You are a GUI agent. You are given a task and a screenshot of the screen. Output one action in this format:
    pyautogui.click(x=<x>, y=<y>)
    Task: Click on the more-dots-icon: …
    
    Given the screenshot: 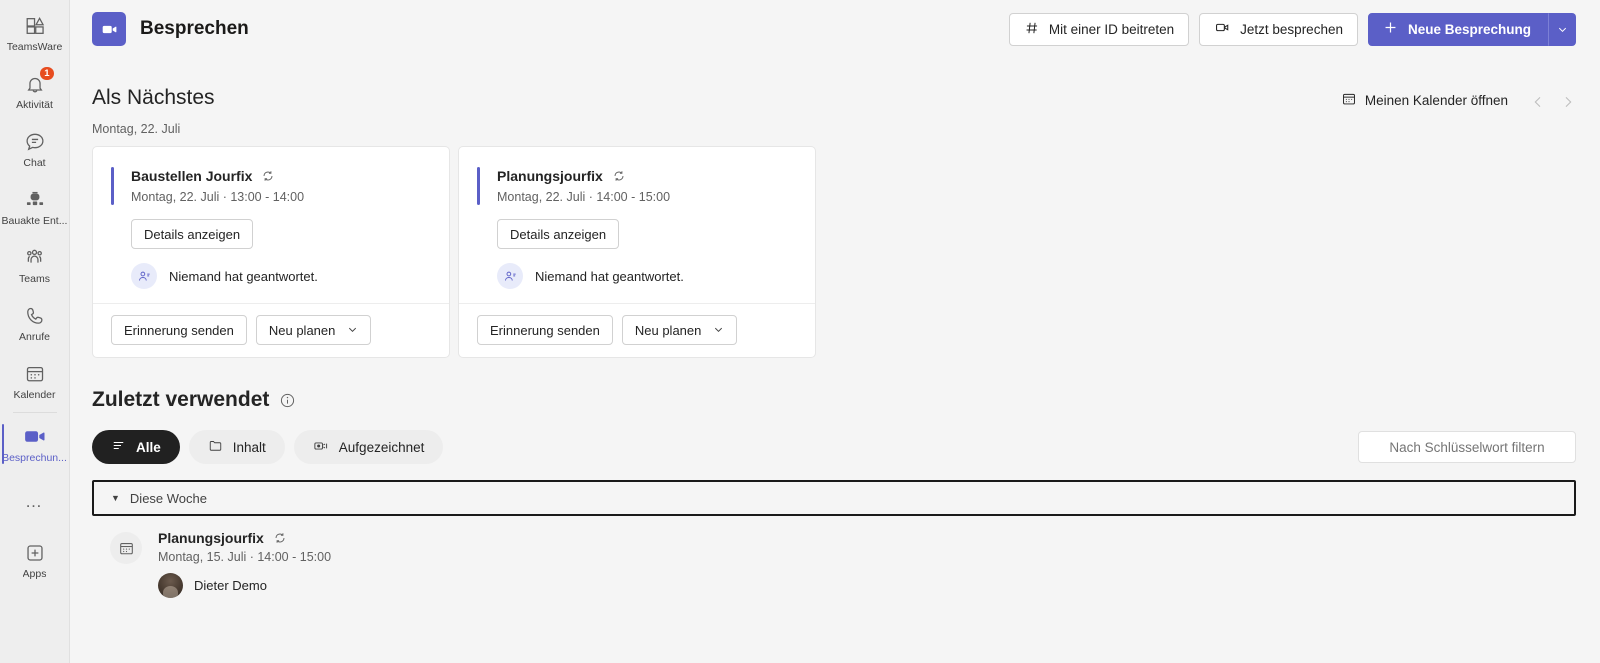 What is the action you would take?
    pyautogui.click(x=34, y=501)
    